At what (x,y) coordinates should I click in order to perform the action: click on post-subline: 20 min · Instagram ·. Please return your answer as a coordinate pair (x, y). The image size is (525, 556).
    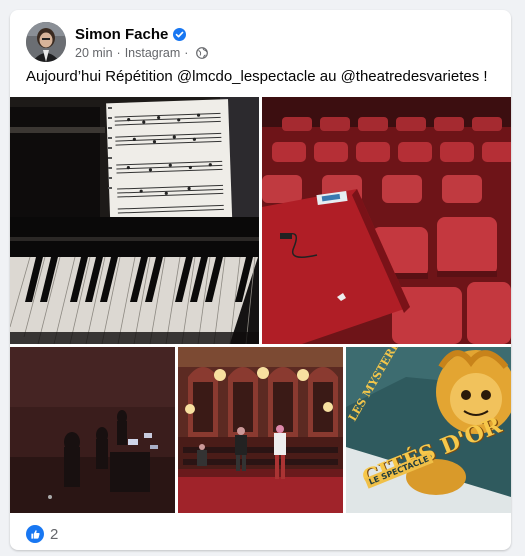
    Looking at the image, I should click on (142, 52).